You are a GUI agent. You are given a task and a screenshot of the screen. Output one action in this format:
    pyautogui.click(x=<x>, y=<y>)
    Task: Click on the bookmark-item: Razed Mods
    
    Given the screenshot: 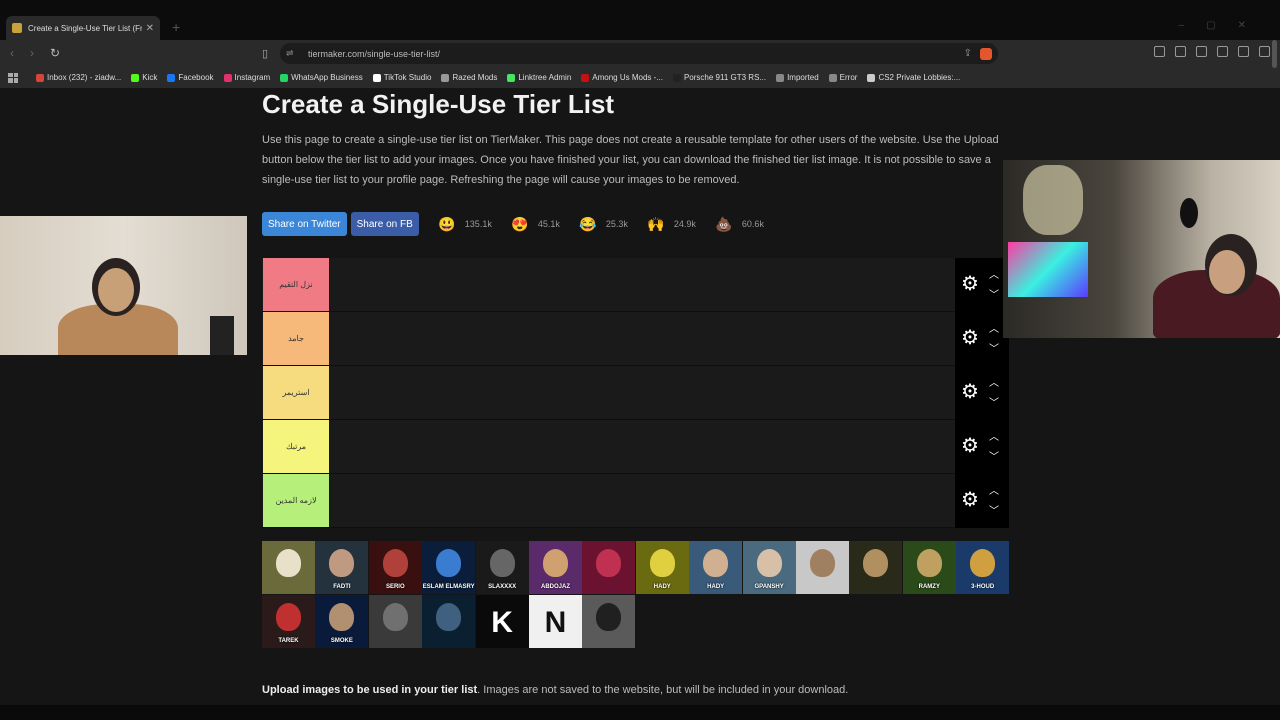 What is the action you would take?
    pyautogui.click(x=469, y=77)
    